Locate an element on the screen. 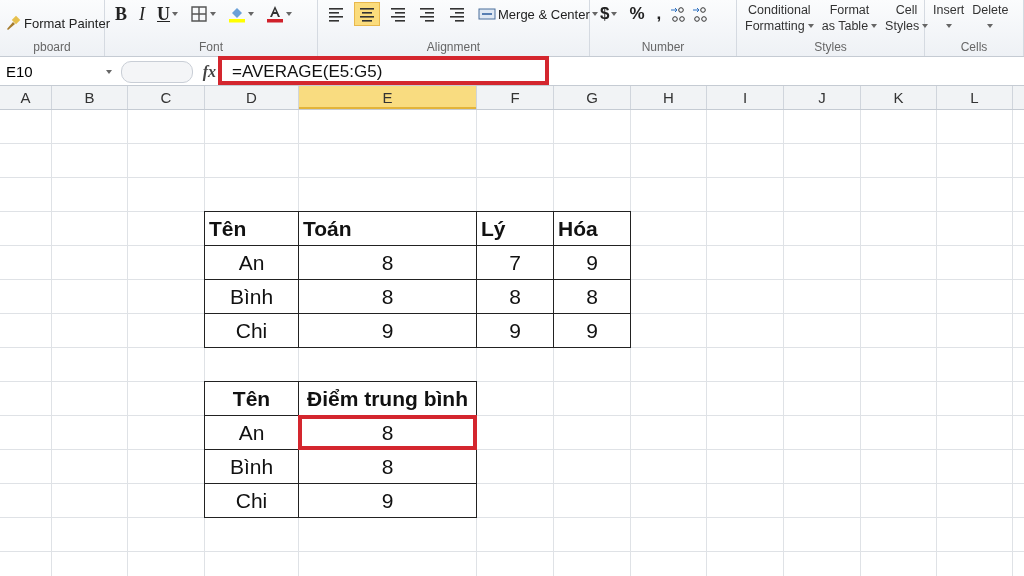 This screenshot has width=1024, height=576. italic-button: I is located at coordinates (142, 14).